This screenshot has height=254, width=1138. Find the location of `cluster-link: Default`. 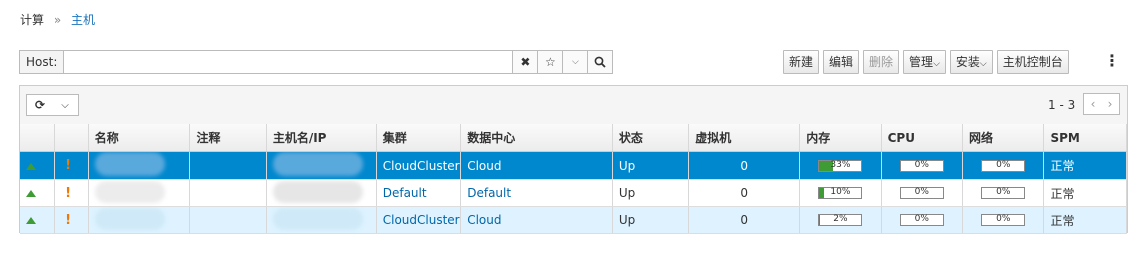

cluster-link: Default is located at coordinates (405, 193).